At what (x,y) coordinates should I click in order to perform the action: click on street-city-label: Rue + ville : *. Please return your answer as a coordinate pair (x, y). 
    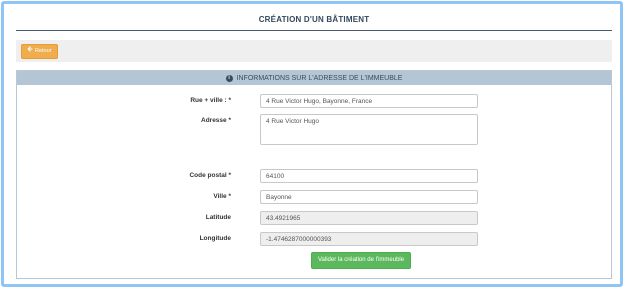
    Looking at the image, I should click on (210, 100).